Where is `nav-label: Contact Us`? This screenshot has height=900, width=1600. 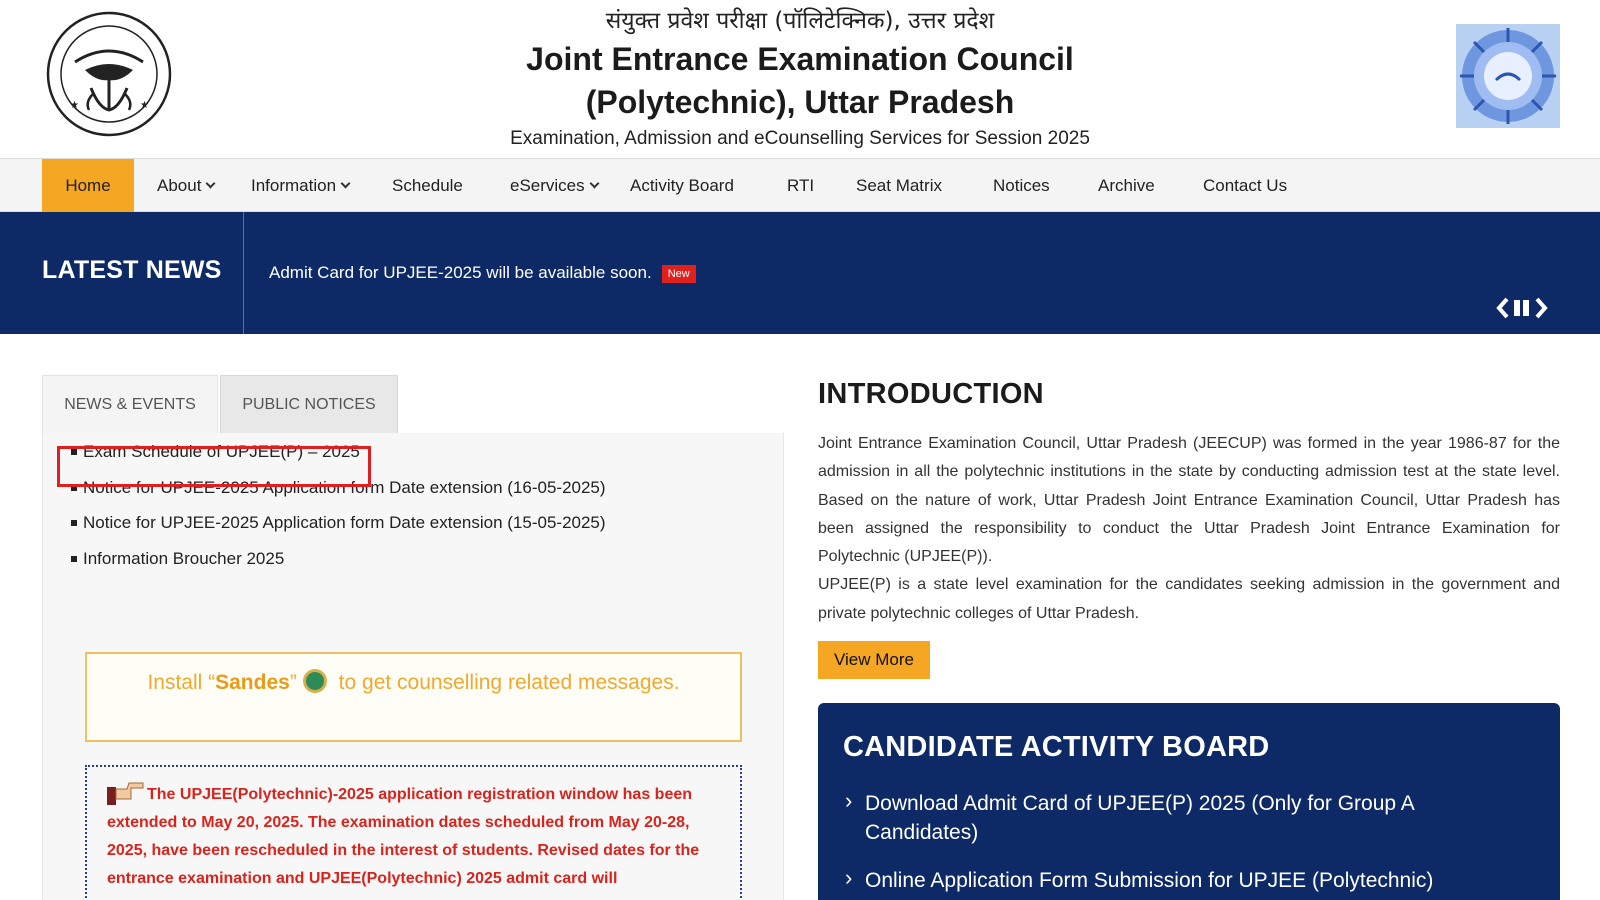 nav-label: Contact Us is located at coordinates (1245, 185).